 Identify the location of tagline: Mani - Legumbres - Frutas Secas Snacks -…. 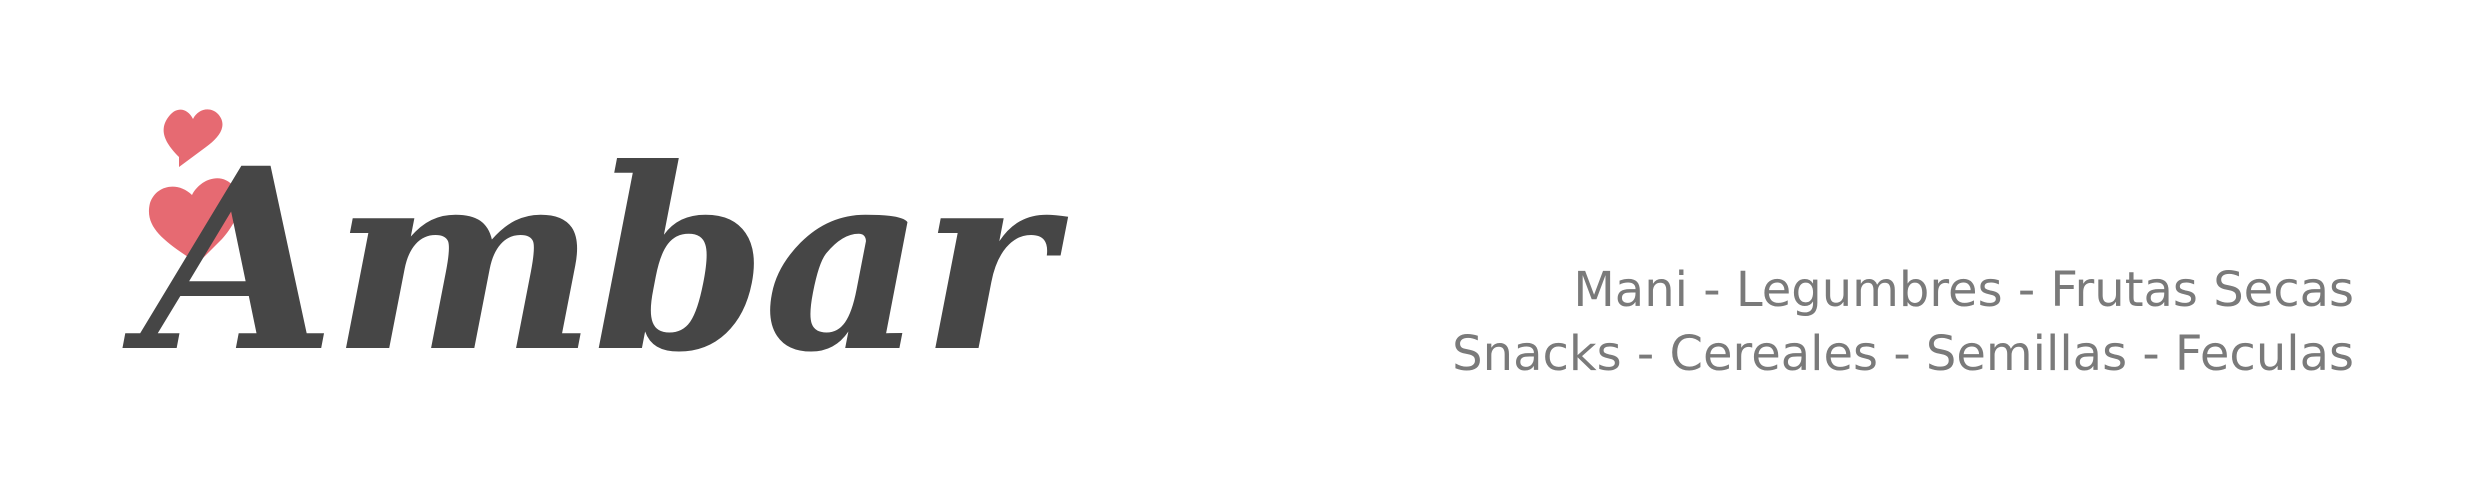
(1804, 322).